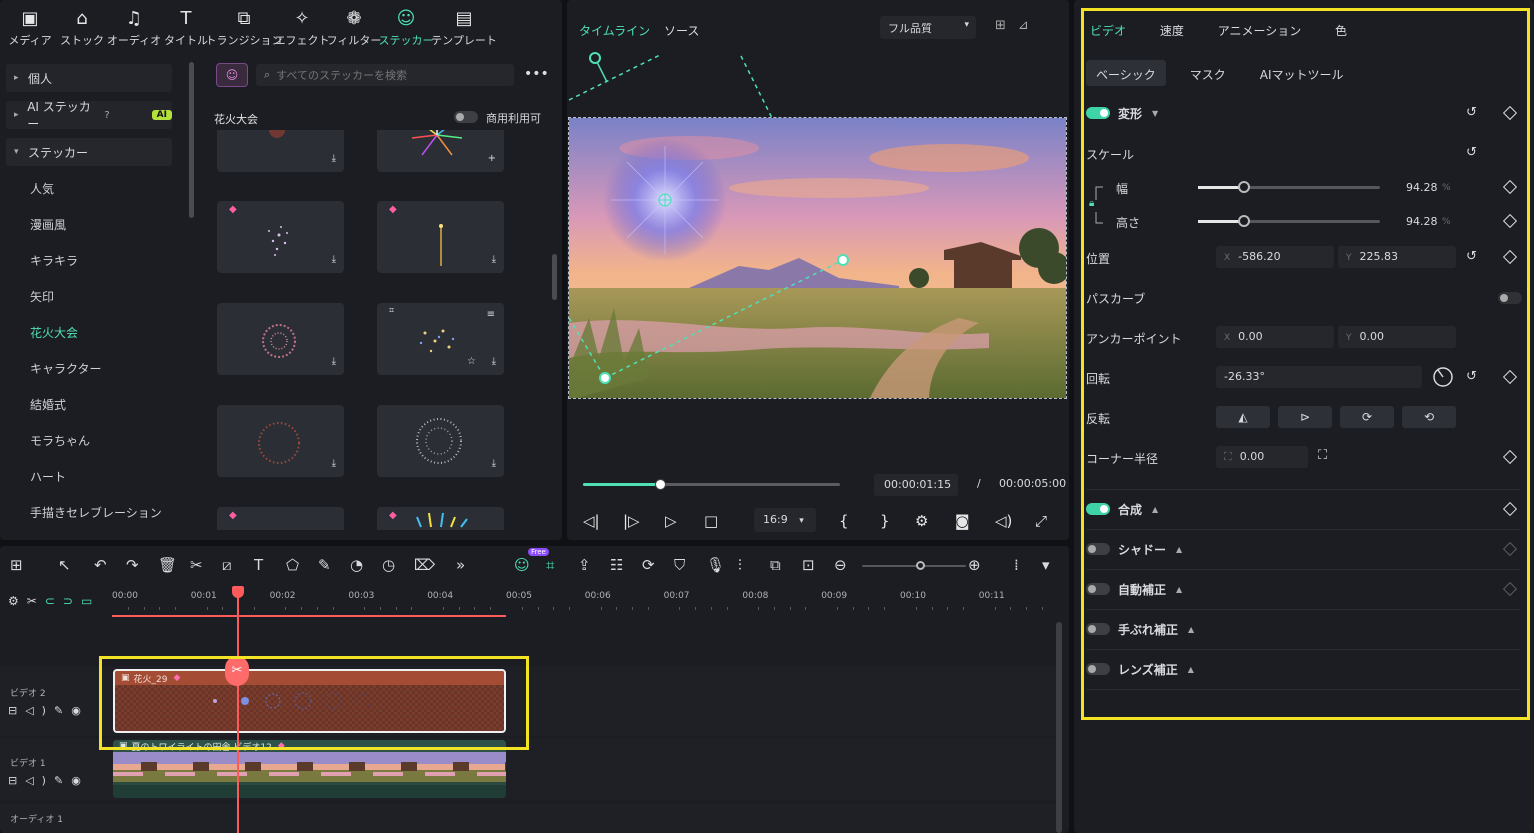  Describe the element at coordinates (616, 565) in the screenshot. I see `portrait-icon: ☷` at that location.